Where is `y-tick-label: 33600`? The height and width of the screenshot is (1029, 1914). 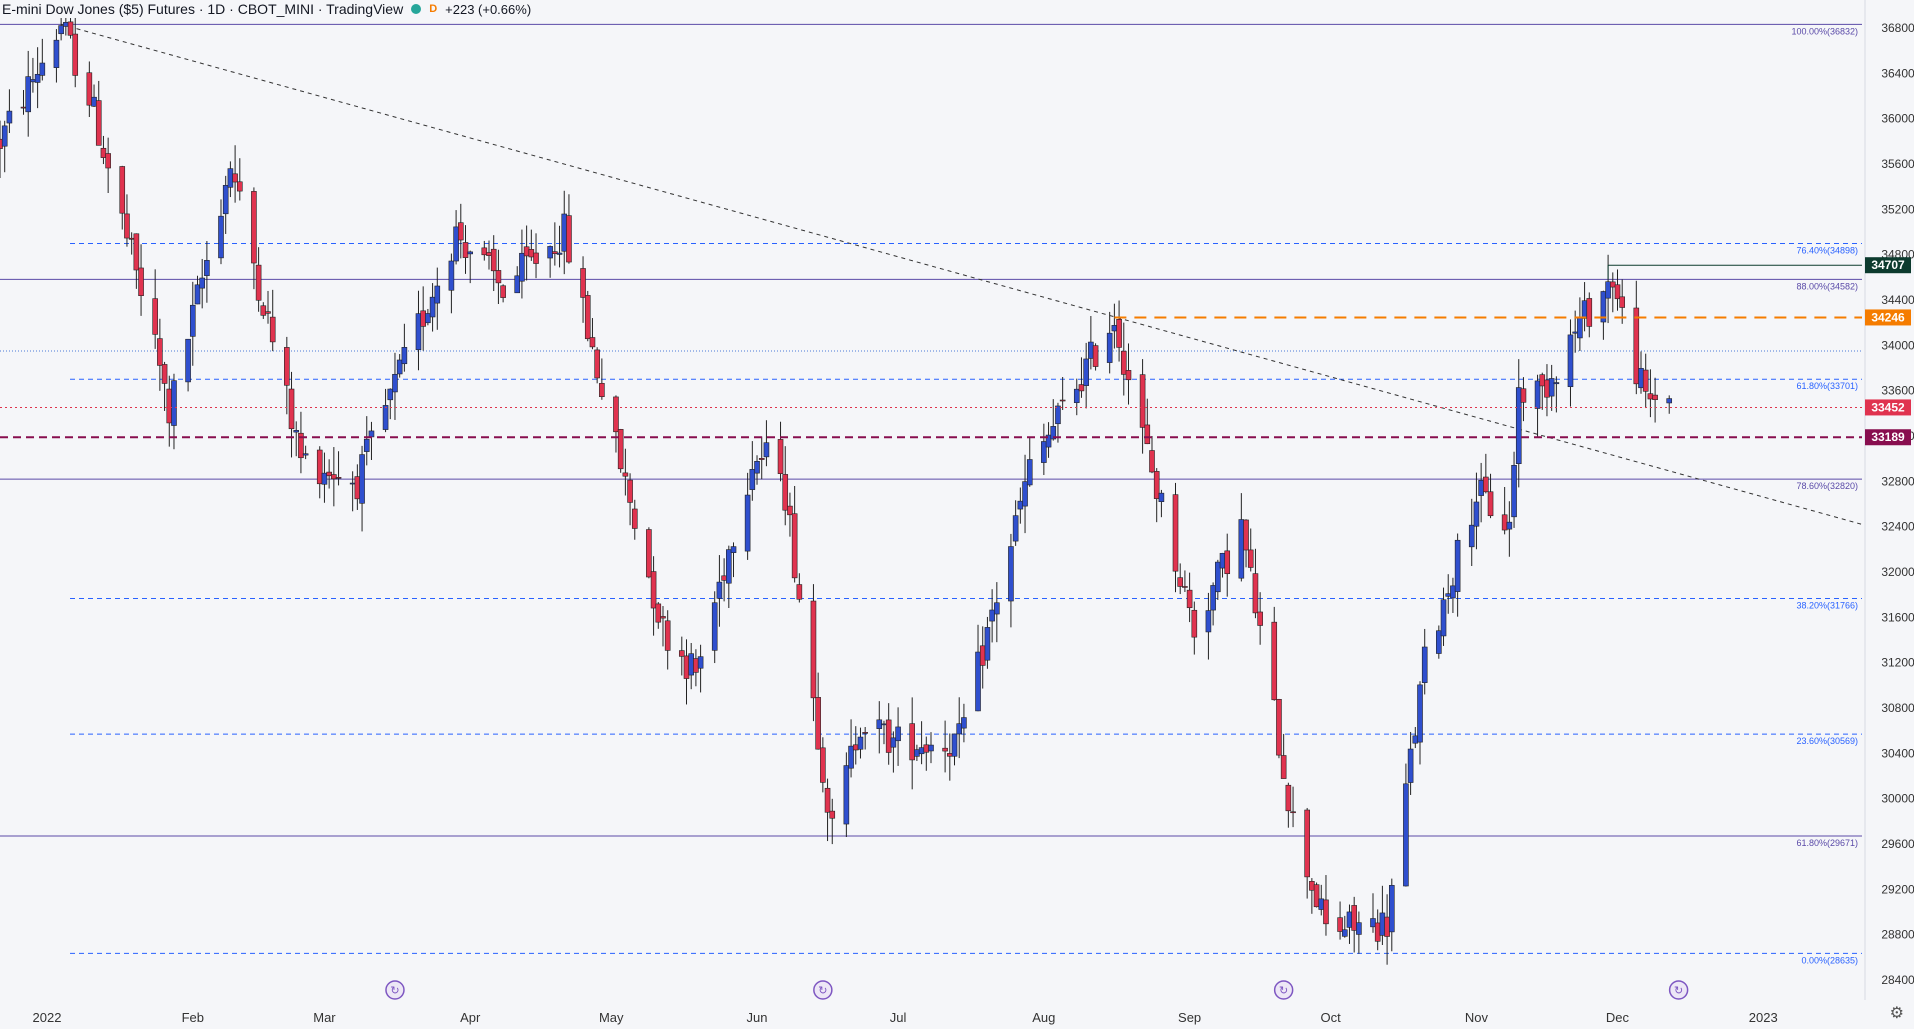
y-tick-label: 33600 is located at coordinates (1897, 391).